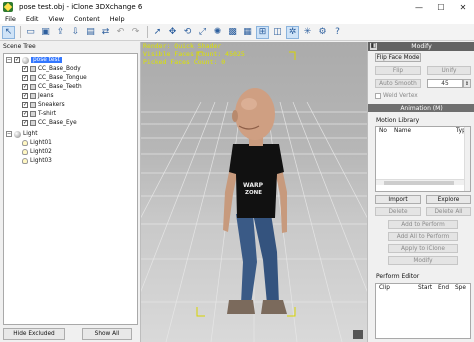 The image size is (474, 342). I want to click on camera-icon: ▩, so click(232, 32).